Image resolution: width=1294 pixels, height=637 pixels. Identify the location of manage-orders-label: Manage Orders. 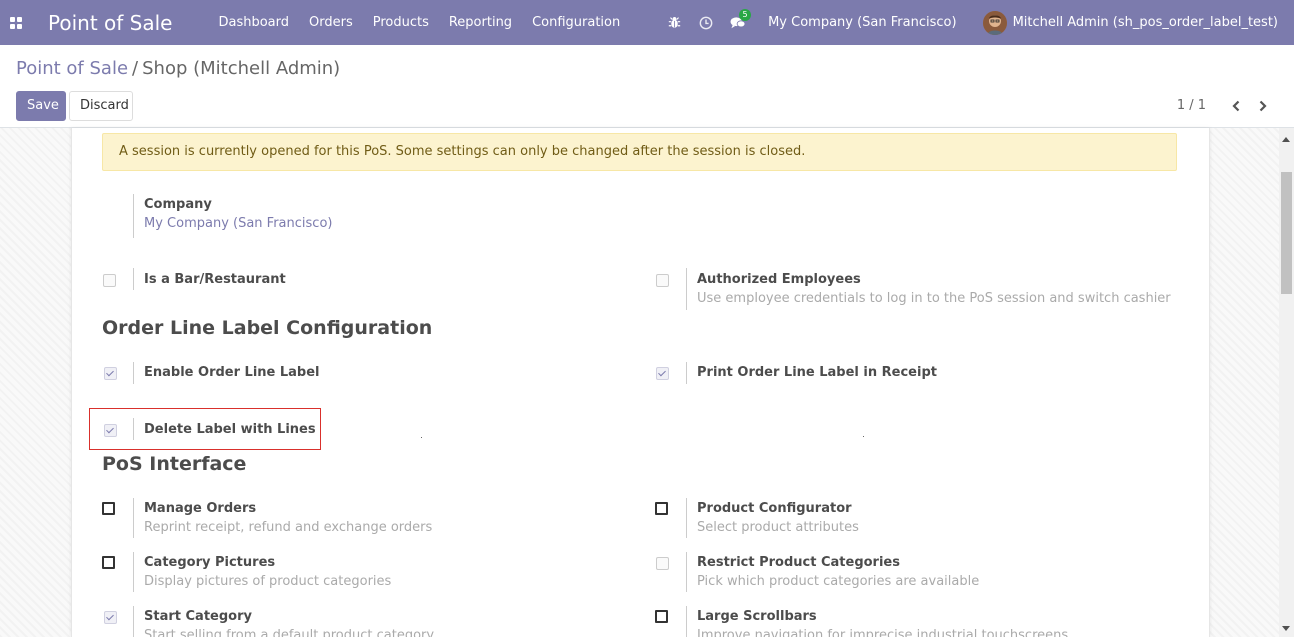
(200, 508).